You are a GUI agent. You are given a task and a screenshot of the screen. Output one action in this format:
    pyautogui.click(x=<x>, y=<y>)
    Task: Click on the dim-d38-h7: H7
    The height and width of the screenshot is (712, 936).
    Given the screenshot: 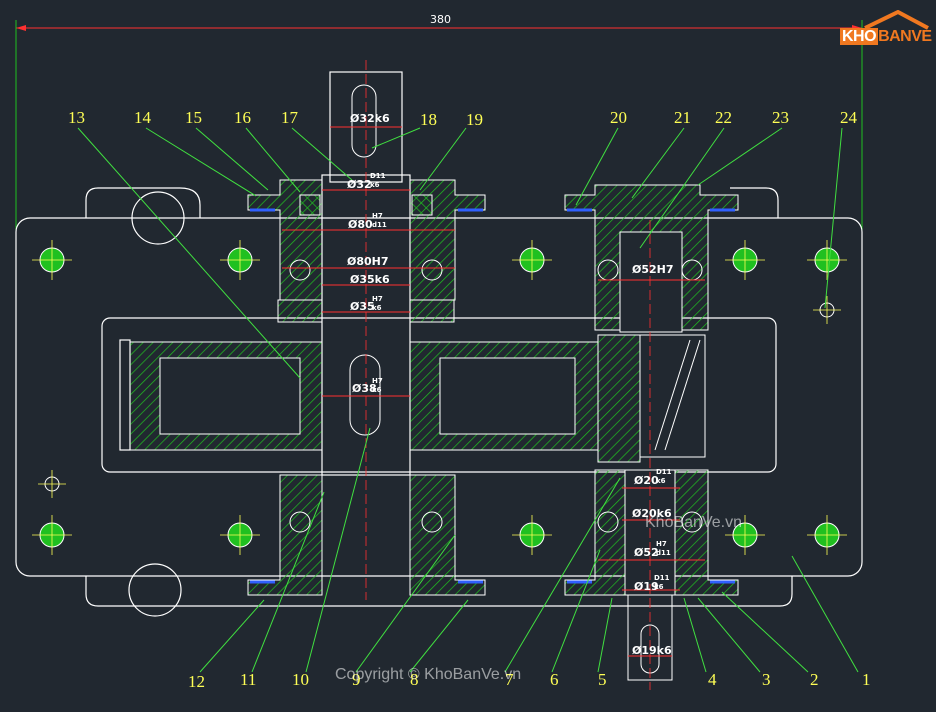 What is the action you would take?
    pyautogui.click(x=377, y=381)
    